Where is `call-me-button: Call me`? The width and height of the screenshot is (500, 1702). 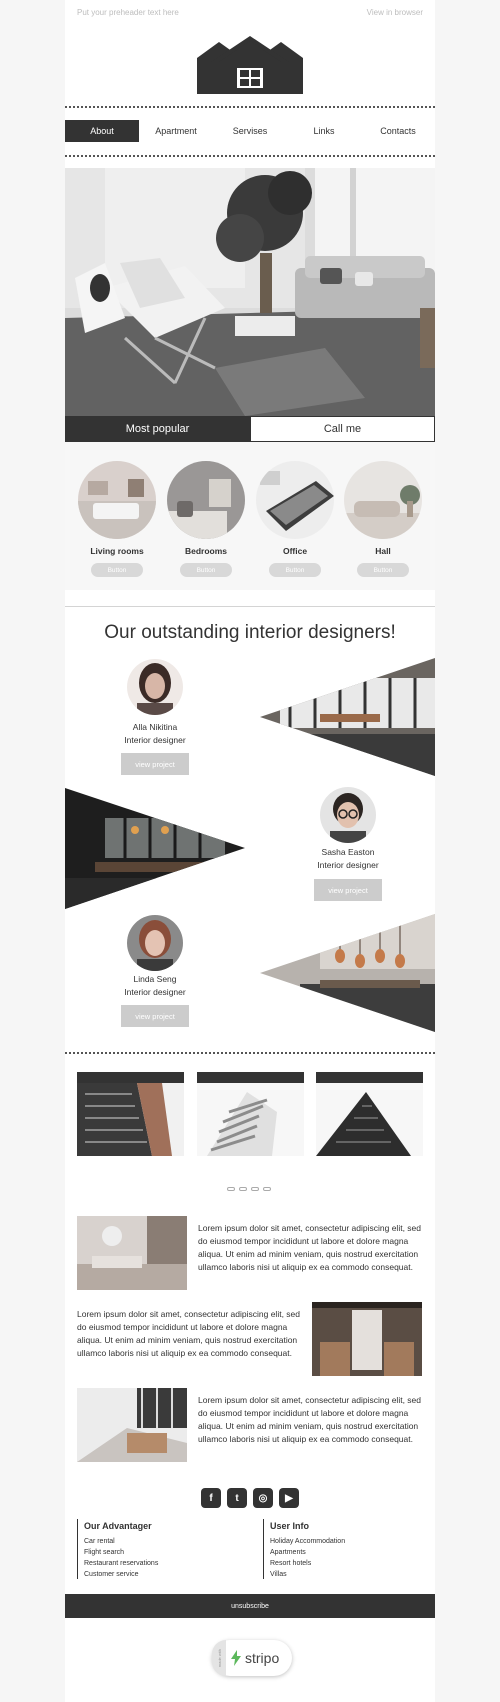
call-me-button: Call me is located at coordinates (342, 429).